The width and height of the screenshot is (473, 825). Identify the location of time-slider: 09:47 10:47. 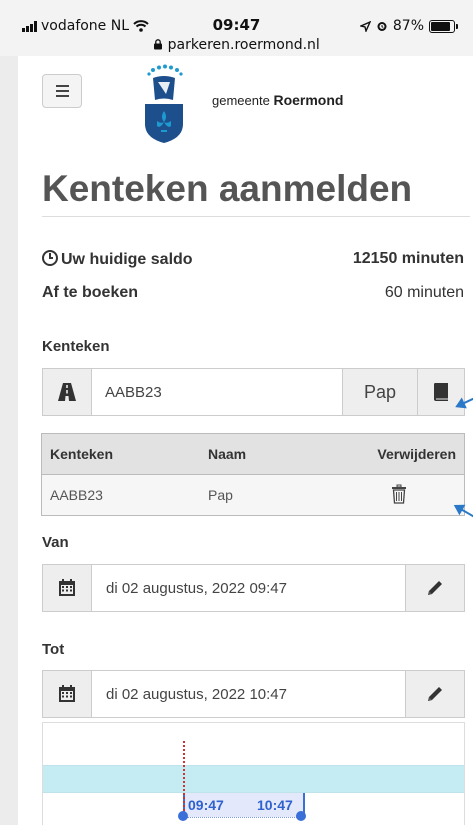
(253, 773).